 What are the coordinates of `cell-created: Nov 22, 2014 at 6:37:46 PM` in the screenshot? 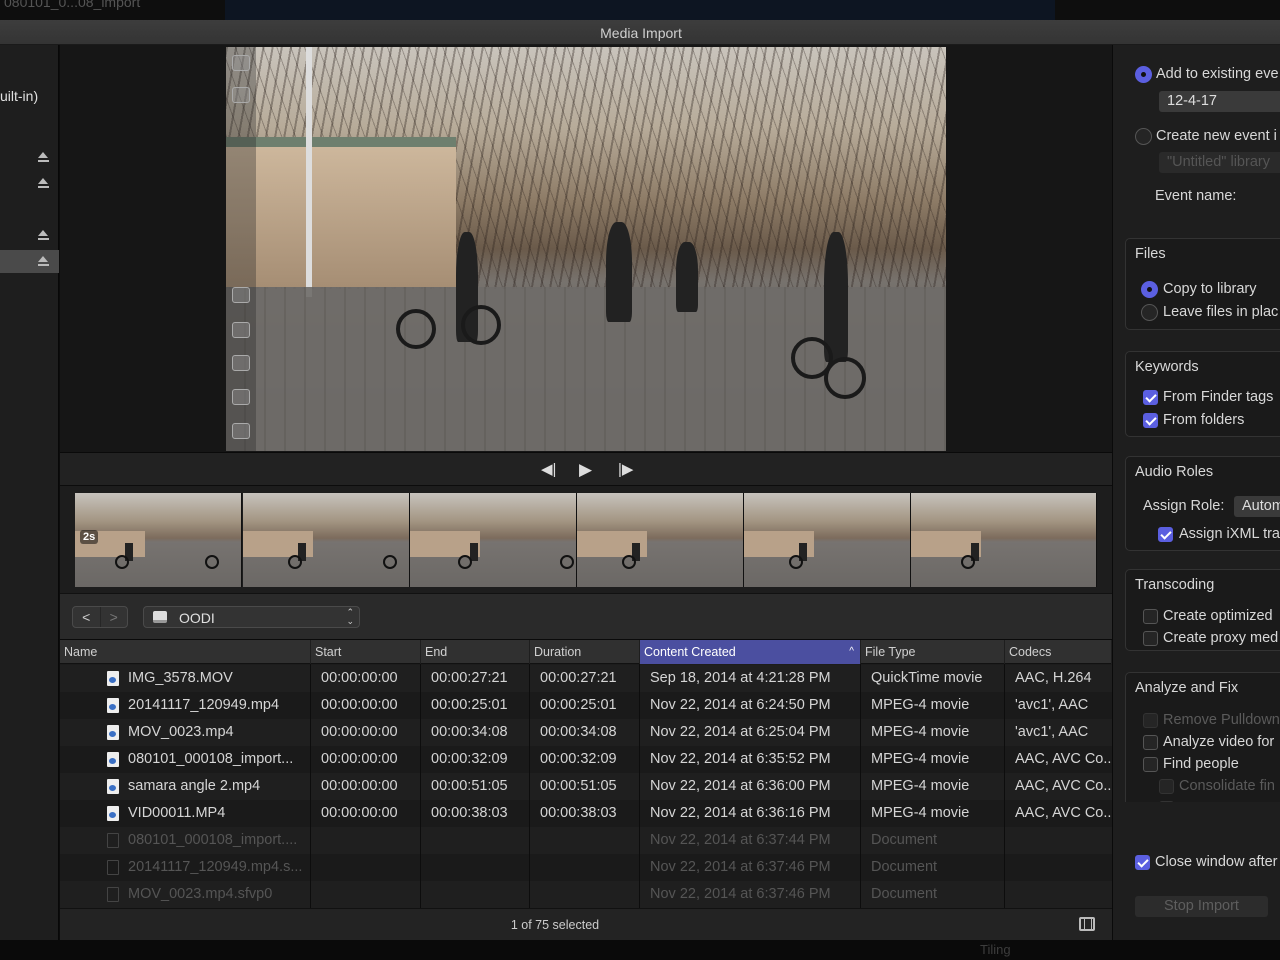 It's located at (740, 867).